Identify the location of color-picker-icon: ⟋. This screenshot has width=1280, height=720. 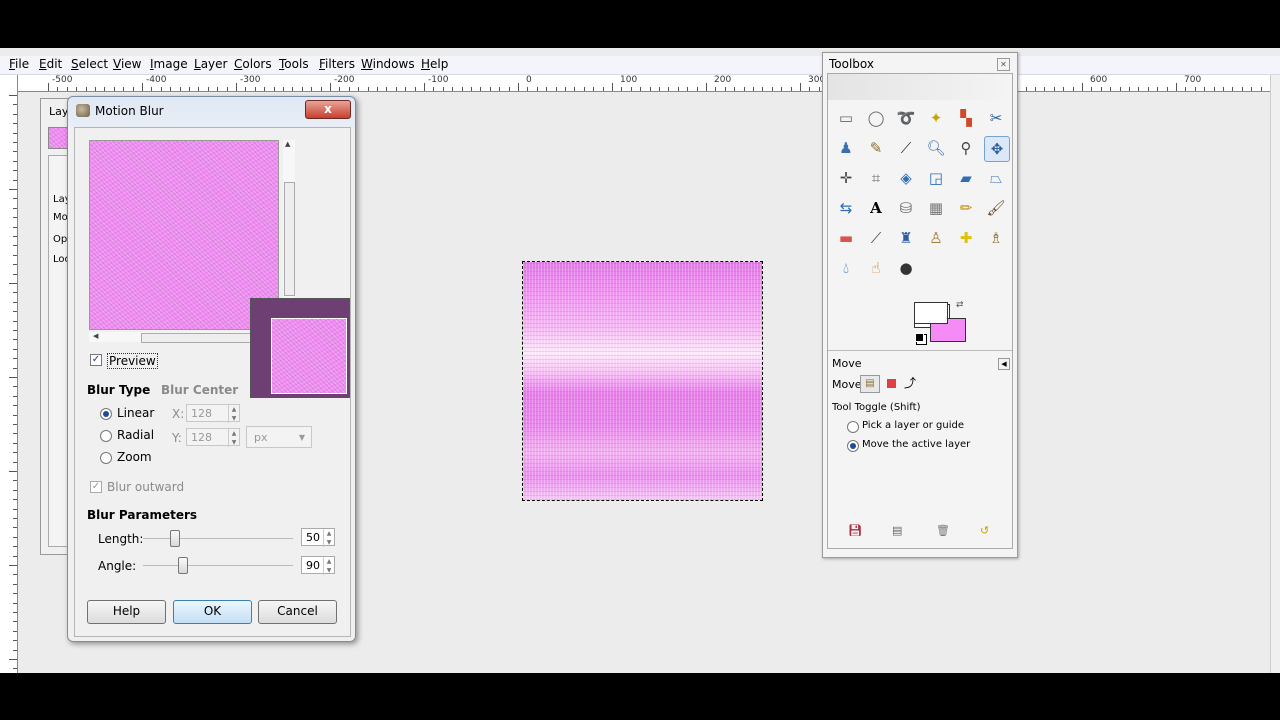
(906, 148).